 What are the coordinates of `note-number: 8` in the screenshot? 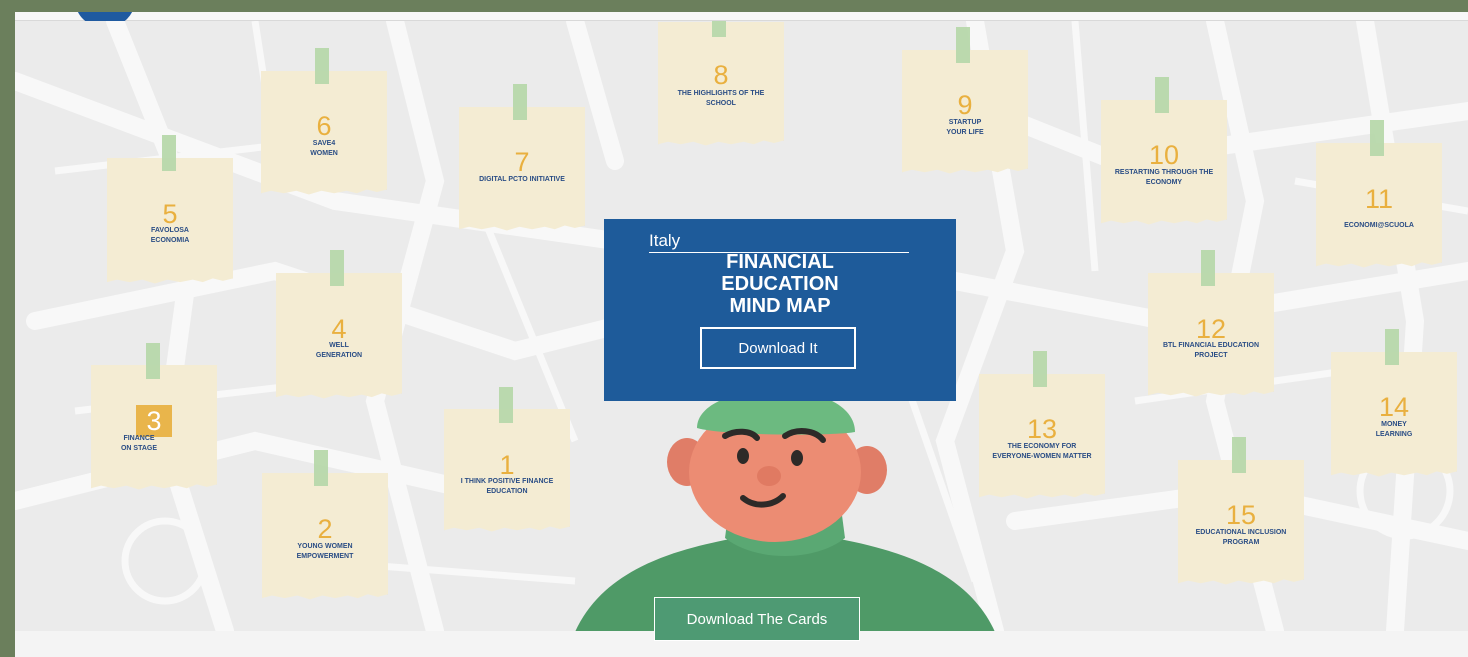 It's located at (721, 75).